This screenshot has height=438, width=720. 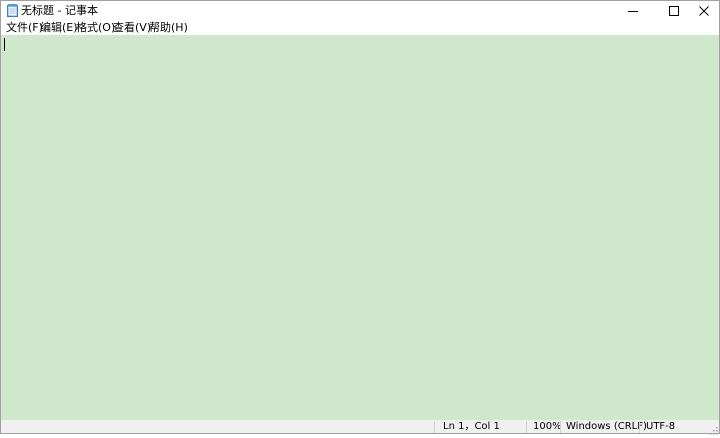 What do you see at coordinates (360, 427) in the screenshot?
I see `status-bar: Ln 1，Col 1 100% Windows (CRLF) UTF-8` at bounding box center [360, 427].